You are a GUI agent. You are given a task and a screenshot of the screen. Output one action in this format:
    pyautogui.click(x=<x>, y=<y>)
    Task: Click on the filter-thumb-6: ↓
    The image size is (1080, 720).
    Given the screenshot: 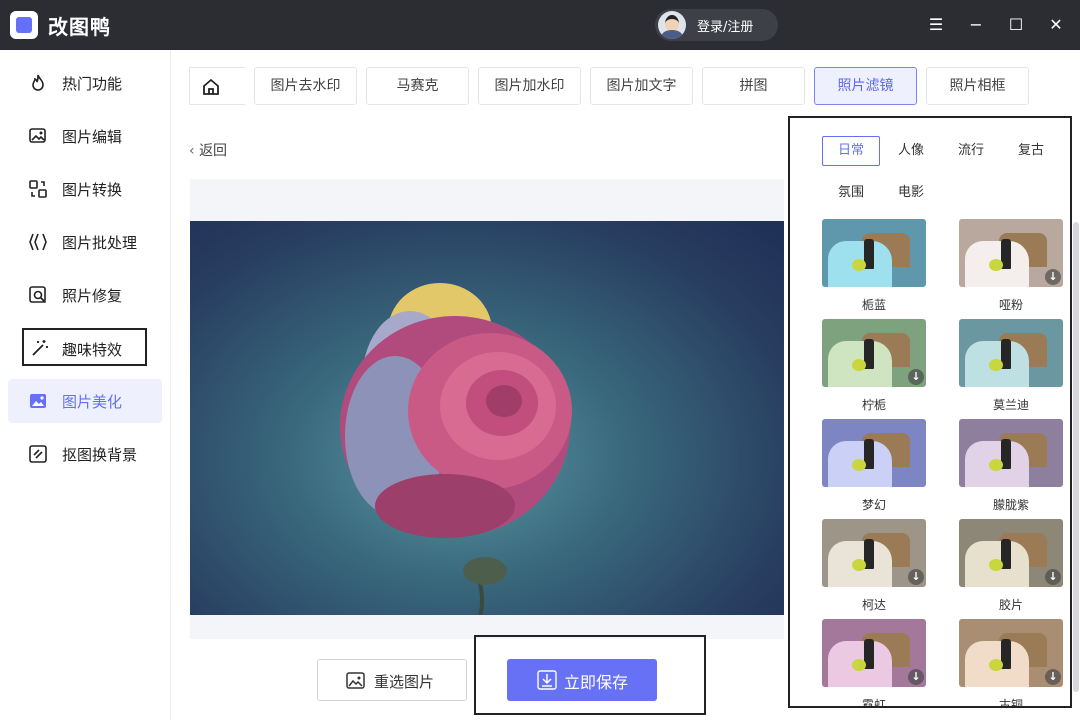 What is the action you would take?
    pyautogui.click(x=874, y=553)
    